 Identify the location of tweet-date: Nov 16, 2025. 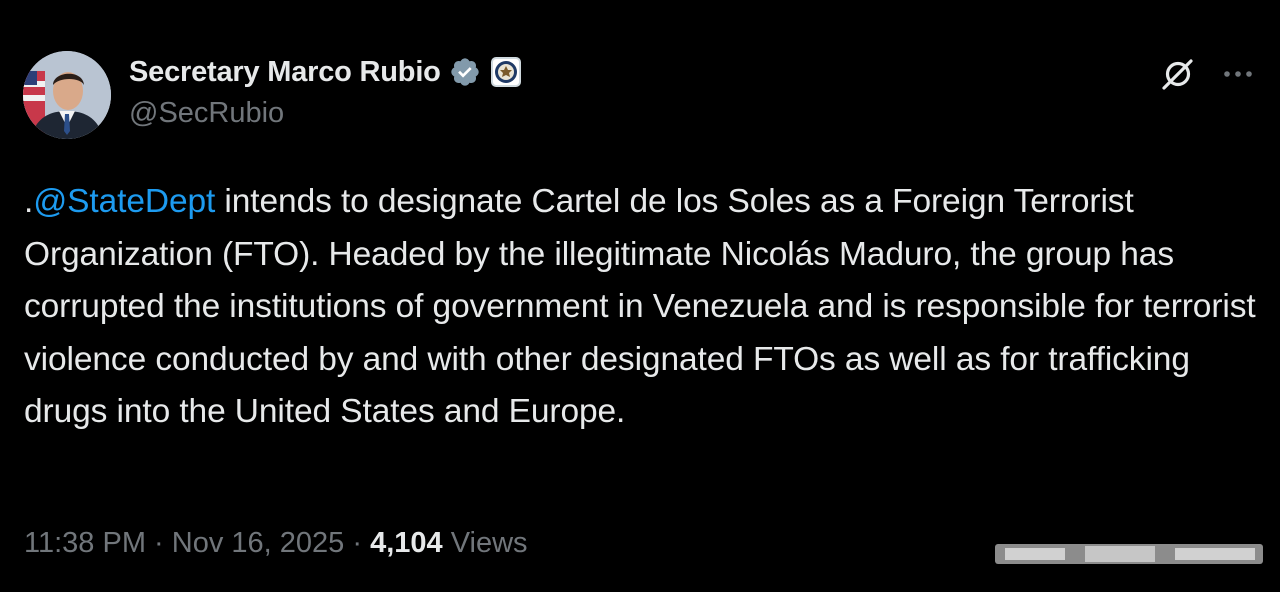
(258, 543).